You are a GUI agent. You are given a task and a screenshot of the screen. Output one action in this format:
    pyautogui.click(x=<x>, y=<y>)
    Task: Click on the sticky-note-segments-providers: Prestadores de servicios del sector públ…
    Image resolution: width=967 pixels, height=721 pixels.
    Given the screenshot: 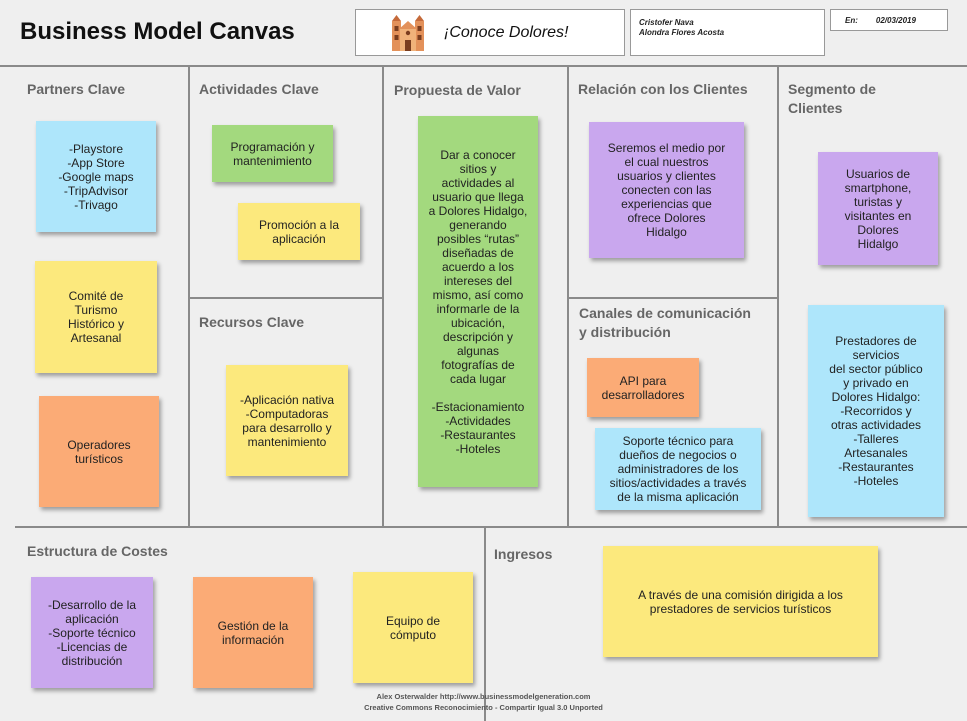 What is the action you would take?
    pyautogui.click(x=876, y=411)
    